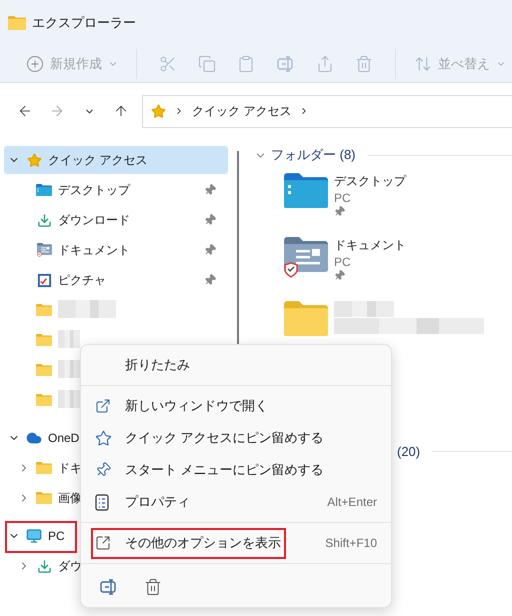  I want to click on up-icon, so click(121, 111).